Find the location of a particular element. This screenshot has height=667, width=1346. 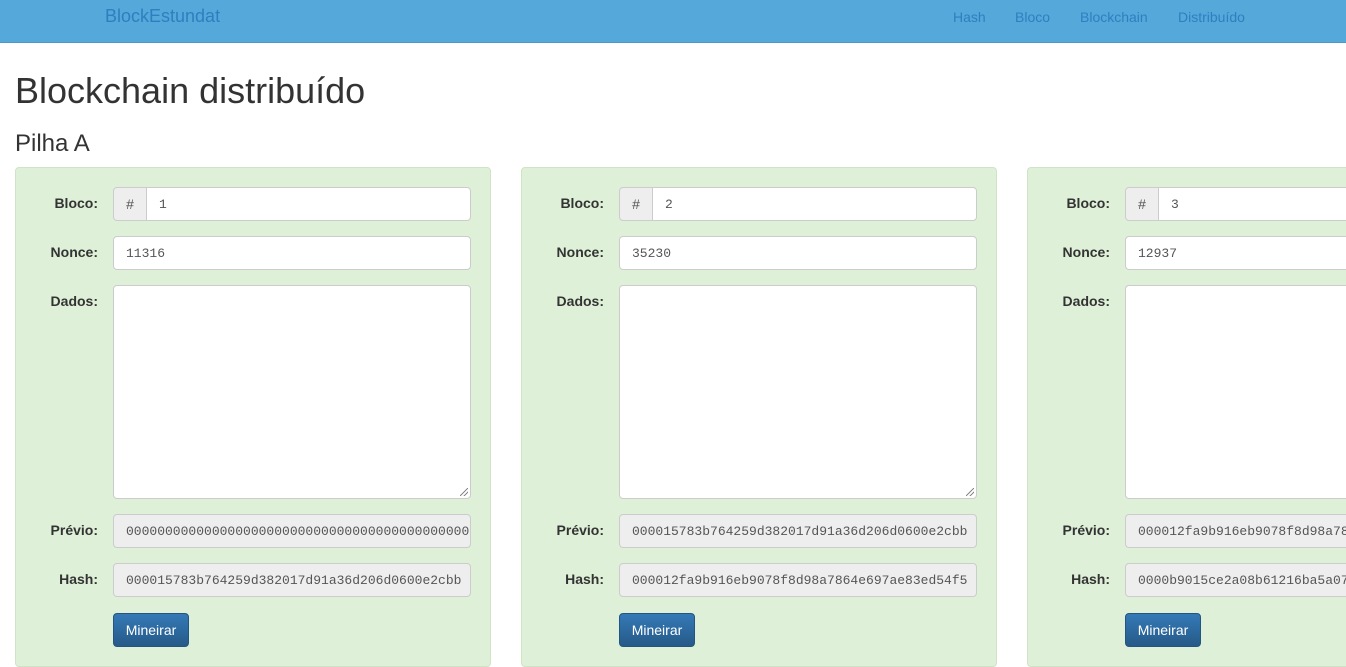

nonce-input: 35230 is located at coordinates (798, 253).